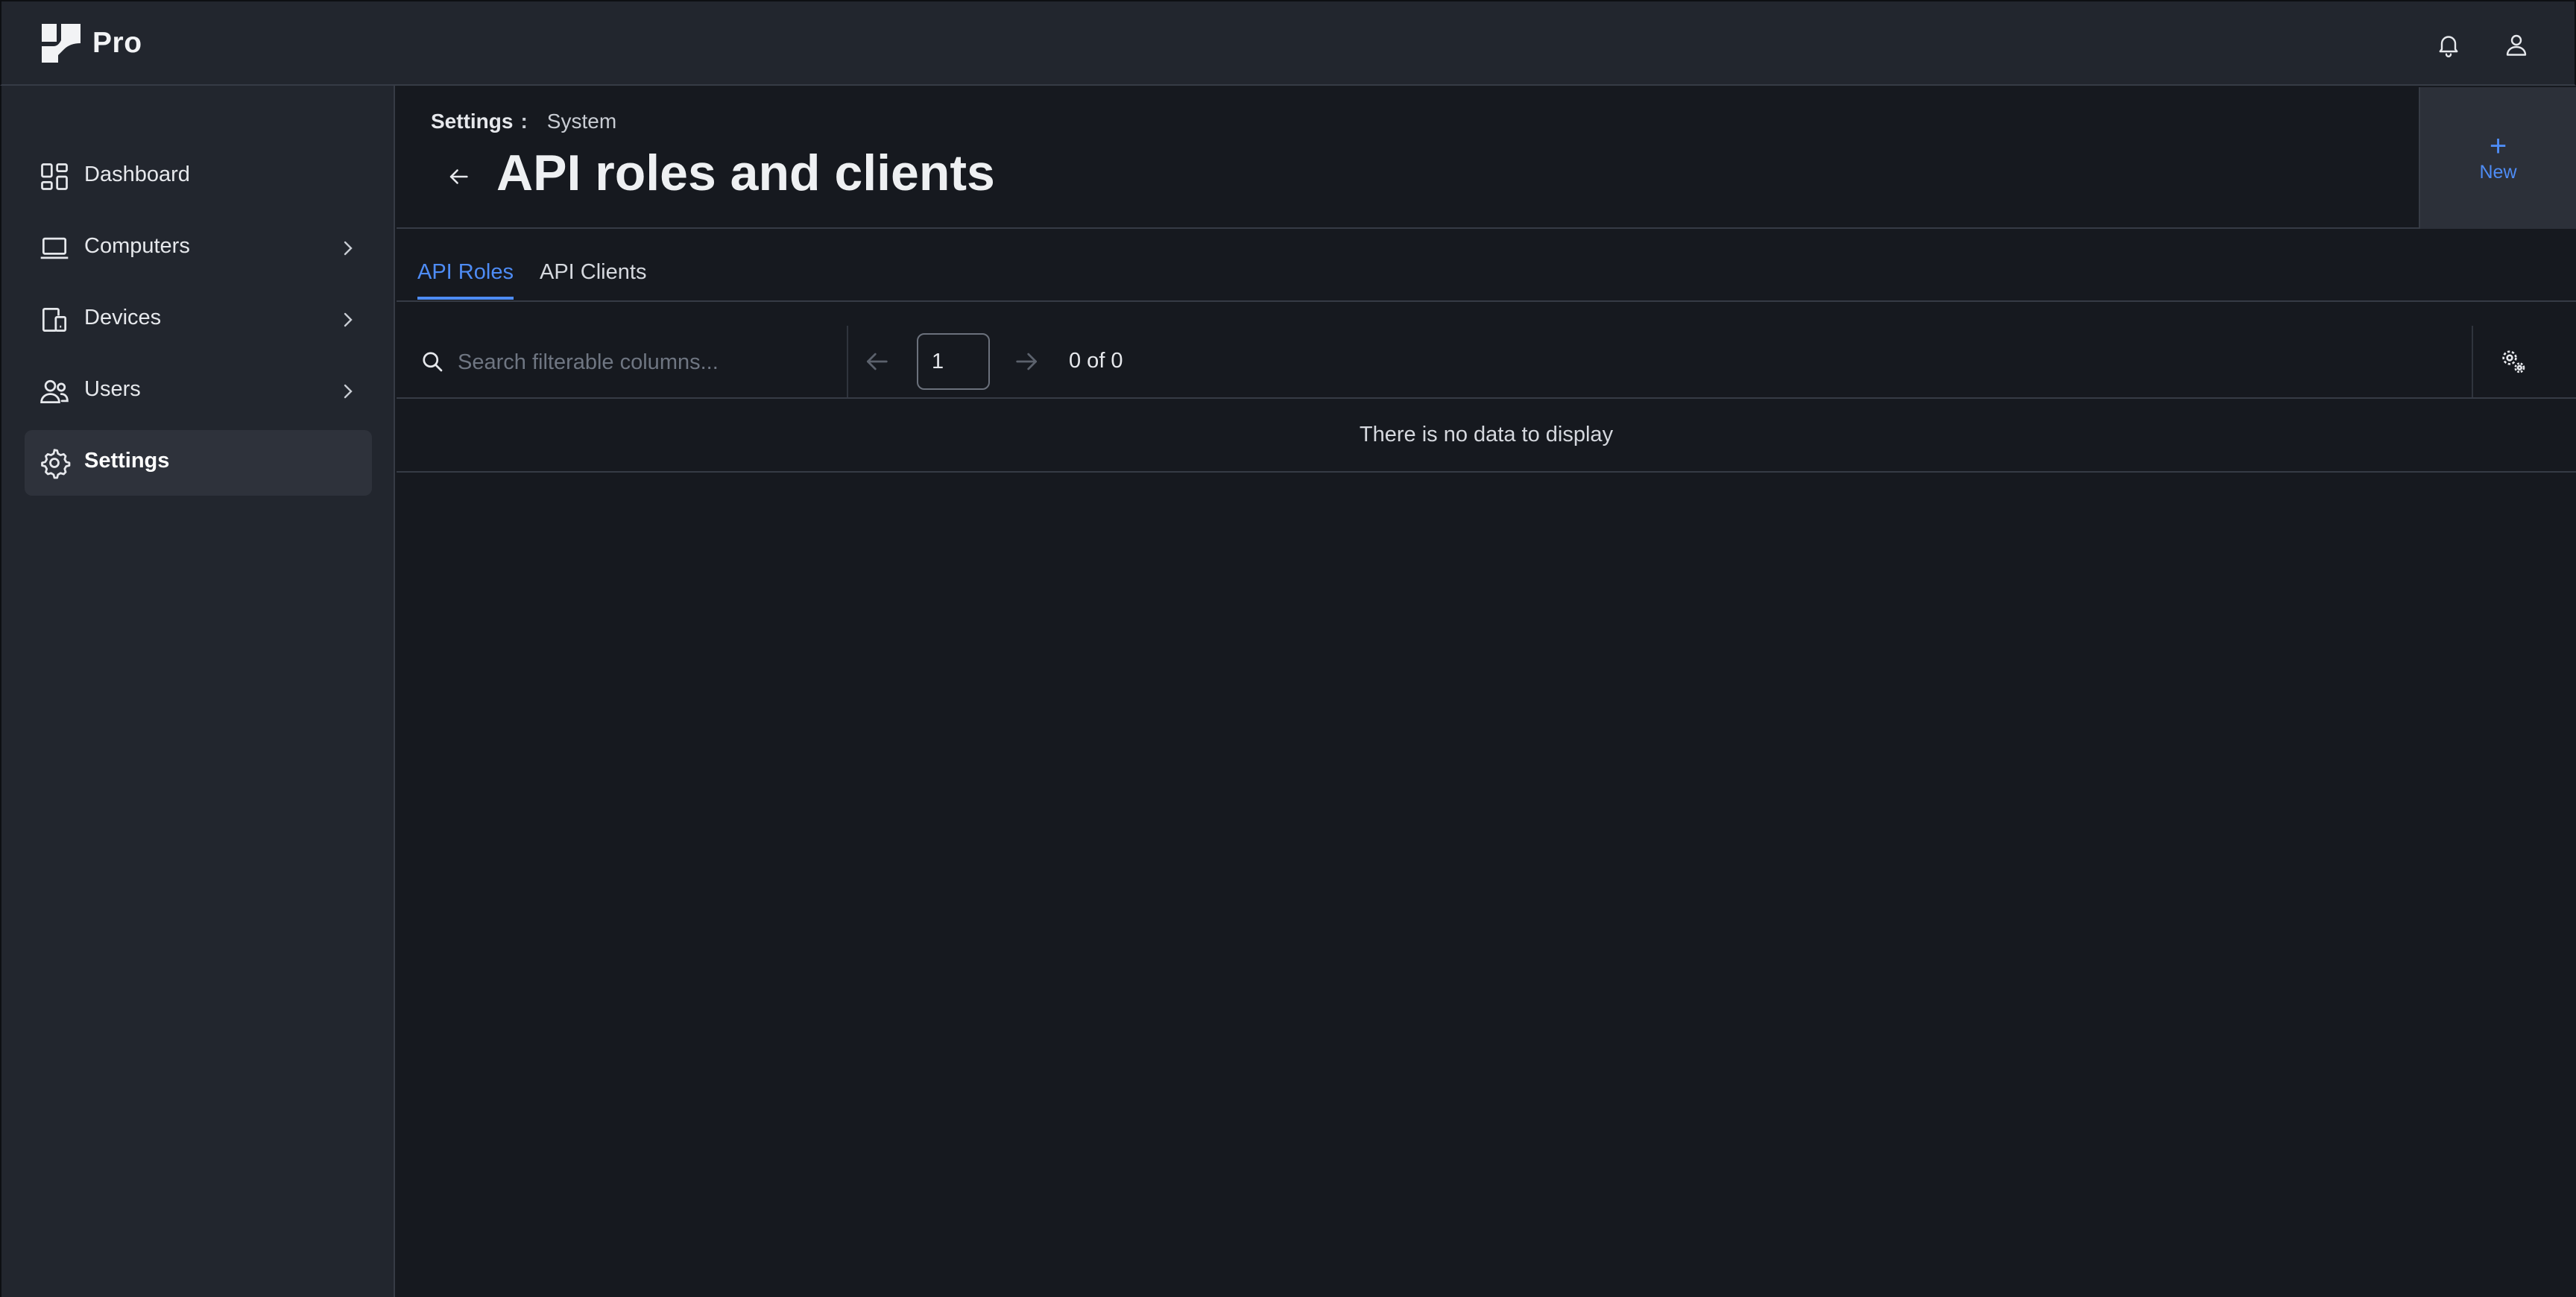 The width and height of the screenshot is (2576, 1297). Describe the element at coordinates (1487, 362) in the screenshot. I see `table-toolbar: 0 of 0` at that location.